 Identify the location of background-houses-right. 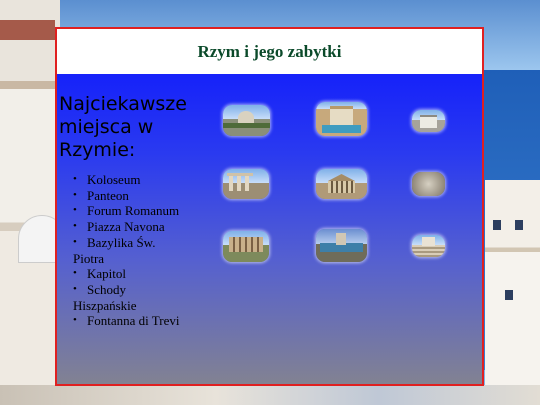
(512, 292).